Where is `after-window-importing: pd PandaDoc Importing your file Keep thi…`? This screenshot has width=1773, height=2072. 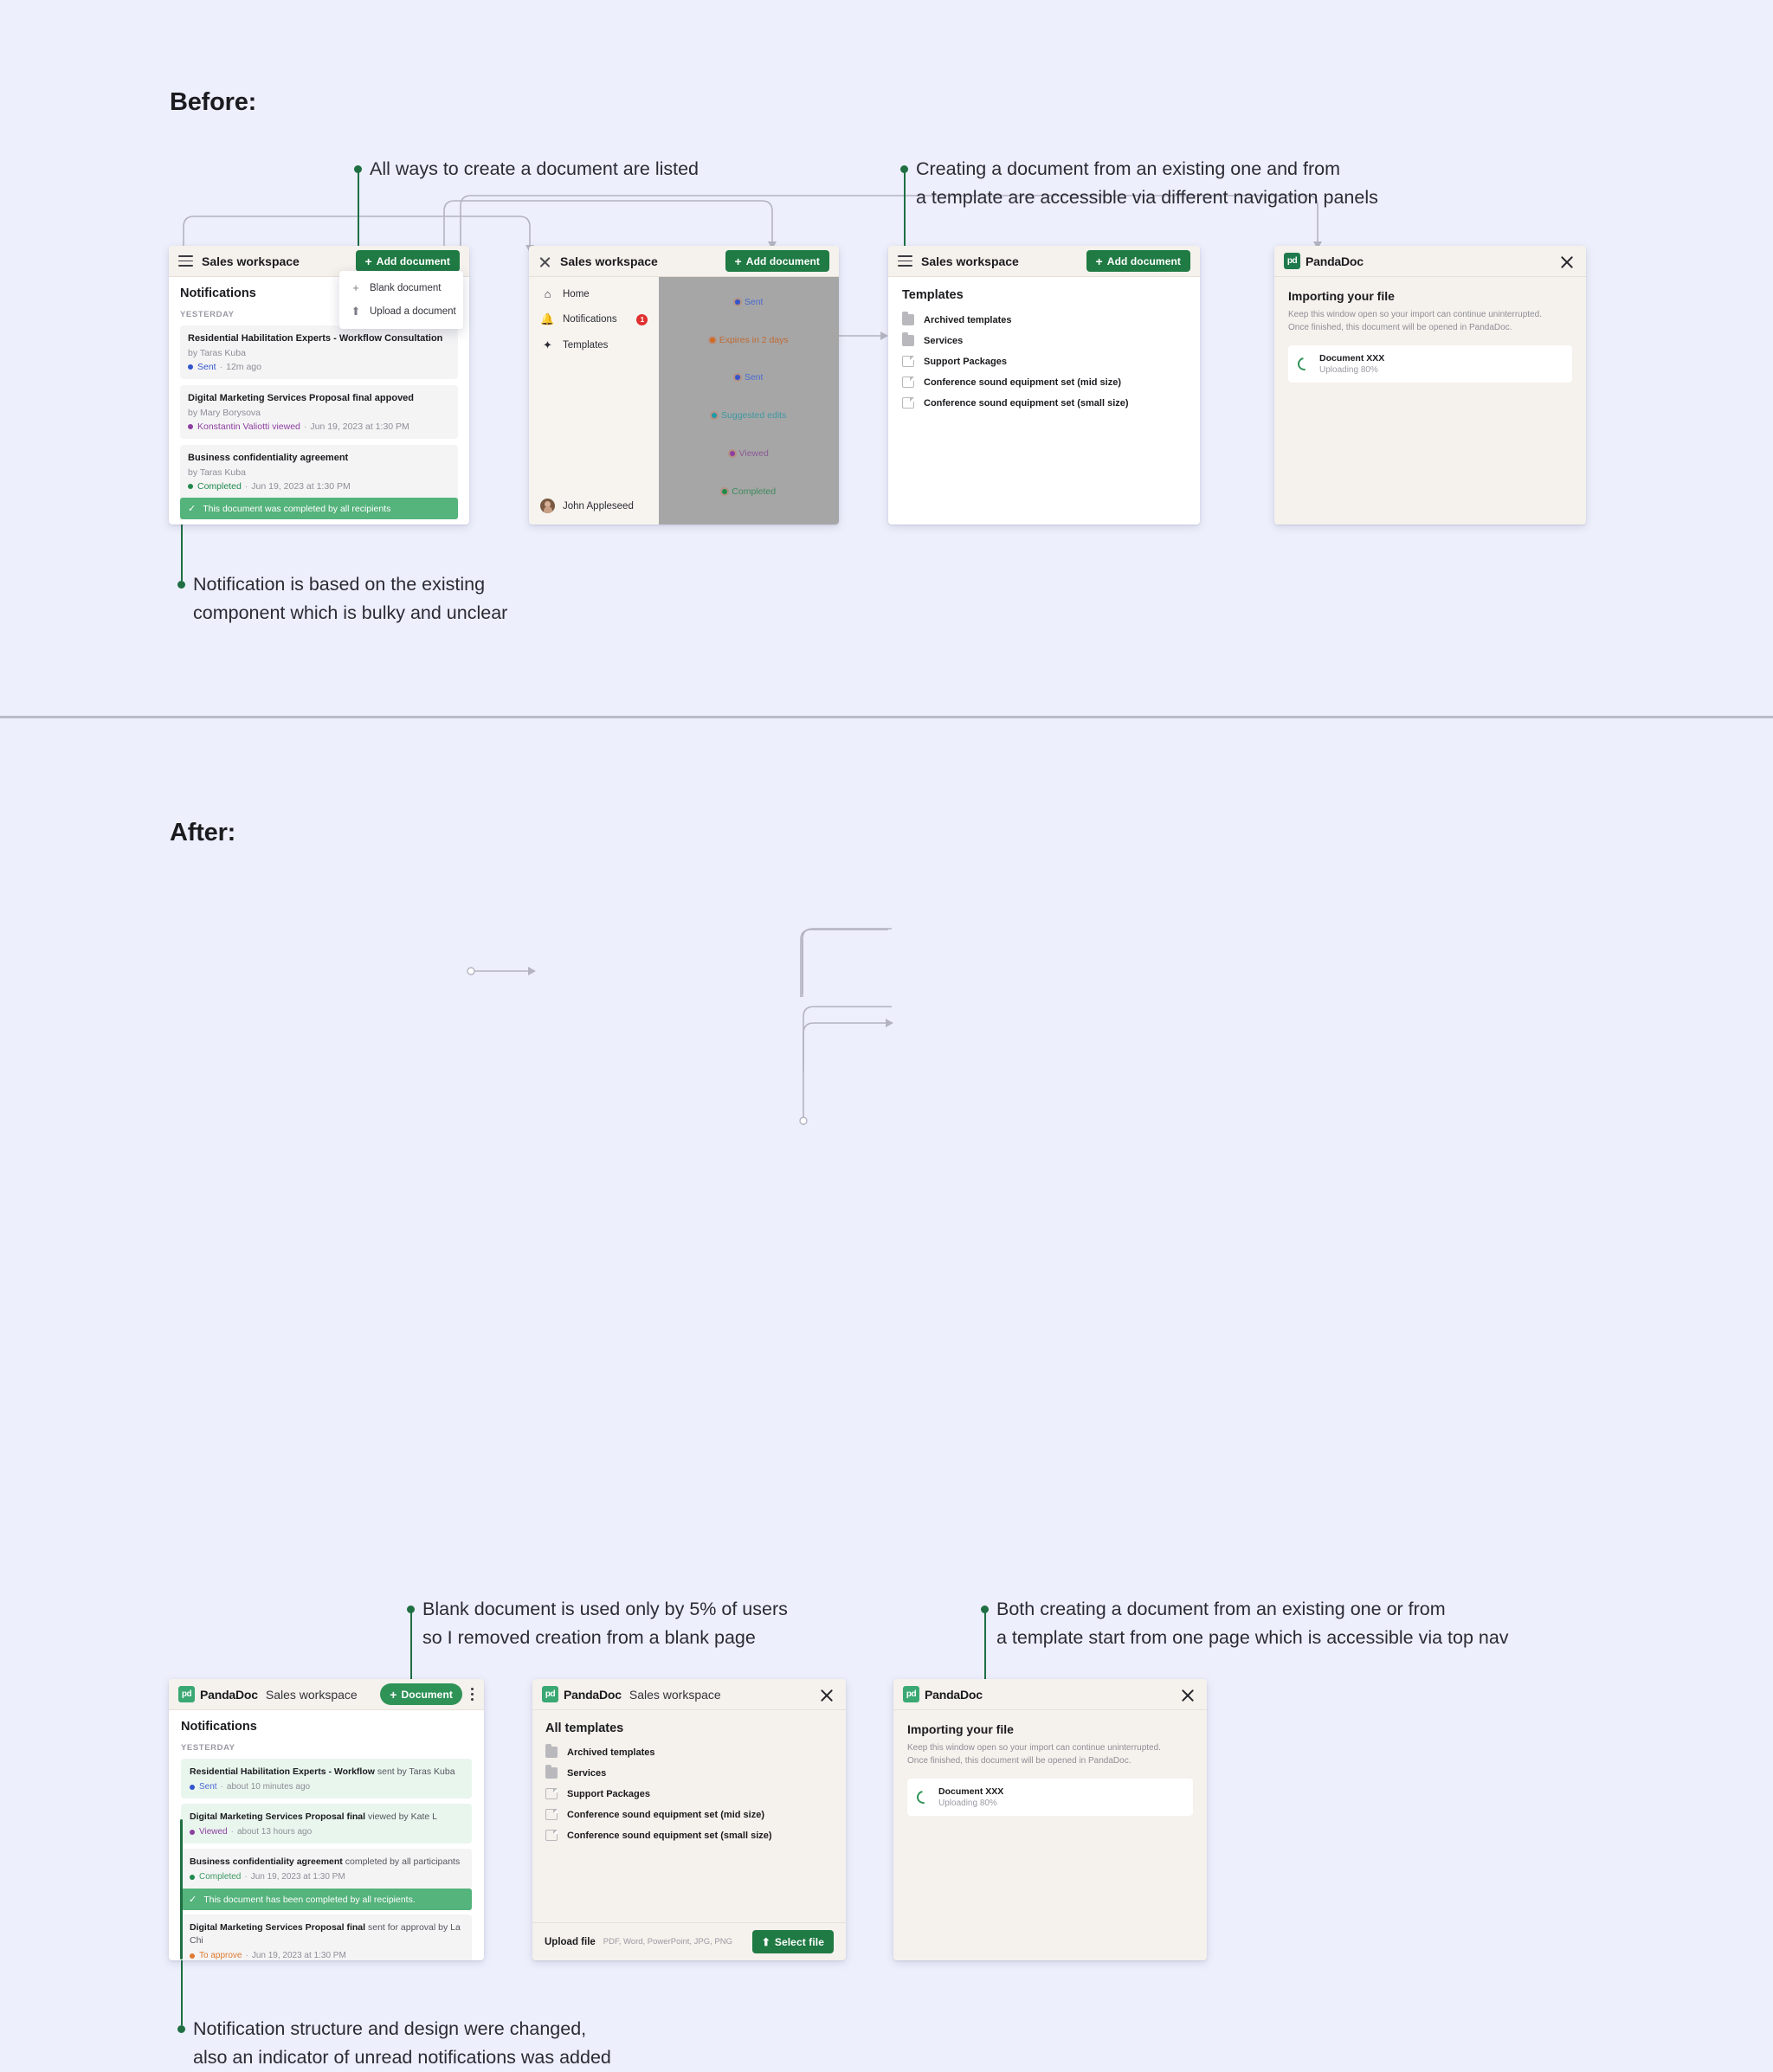 after-window-importing: pd PandaDoc Importing your file Keep thi… is located at coordinates (1050, 1820).